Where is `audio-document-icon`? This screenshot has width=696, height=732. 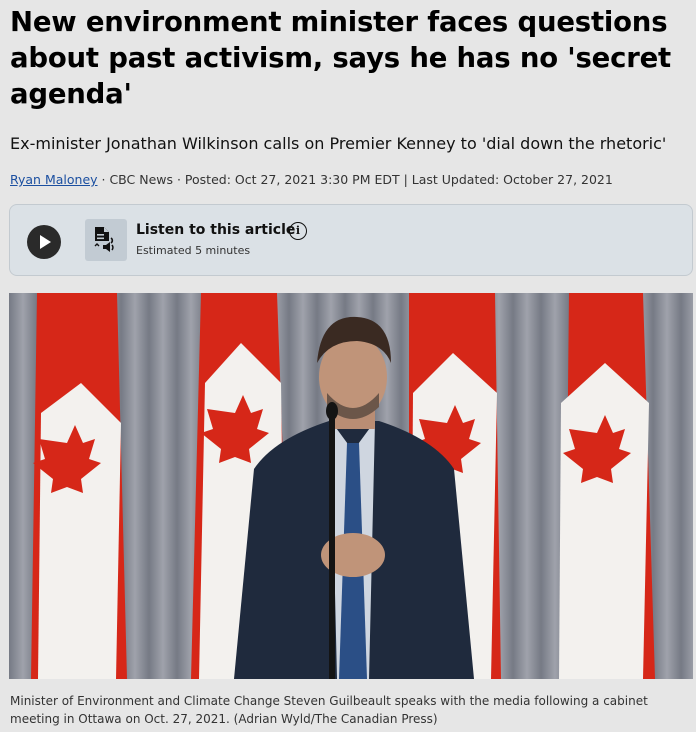
audio-document-icon is located at coordinates (106, 240).